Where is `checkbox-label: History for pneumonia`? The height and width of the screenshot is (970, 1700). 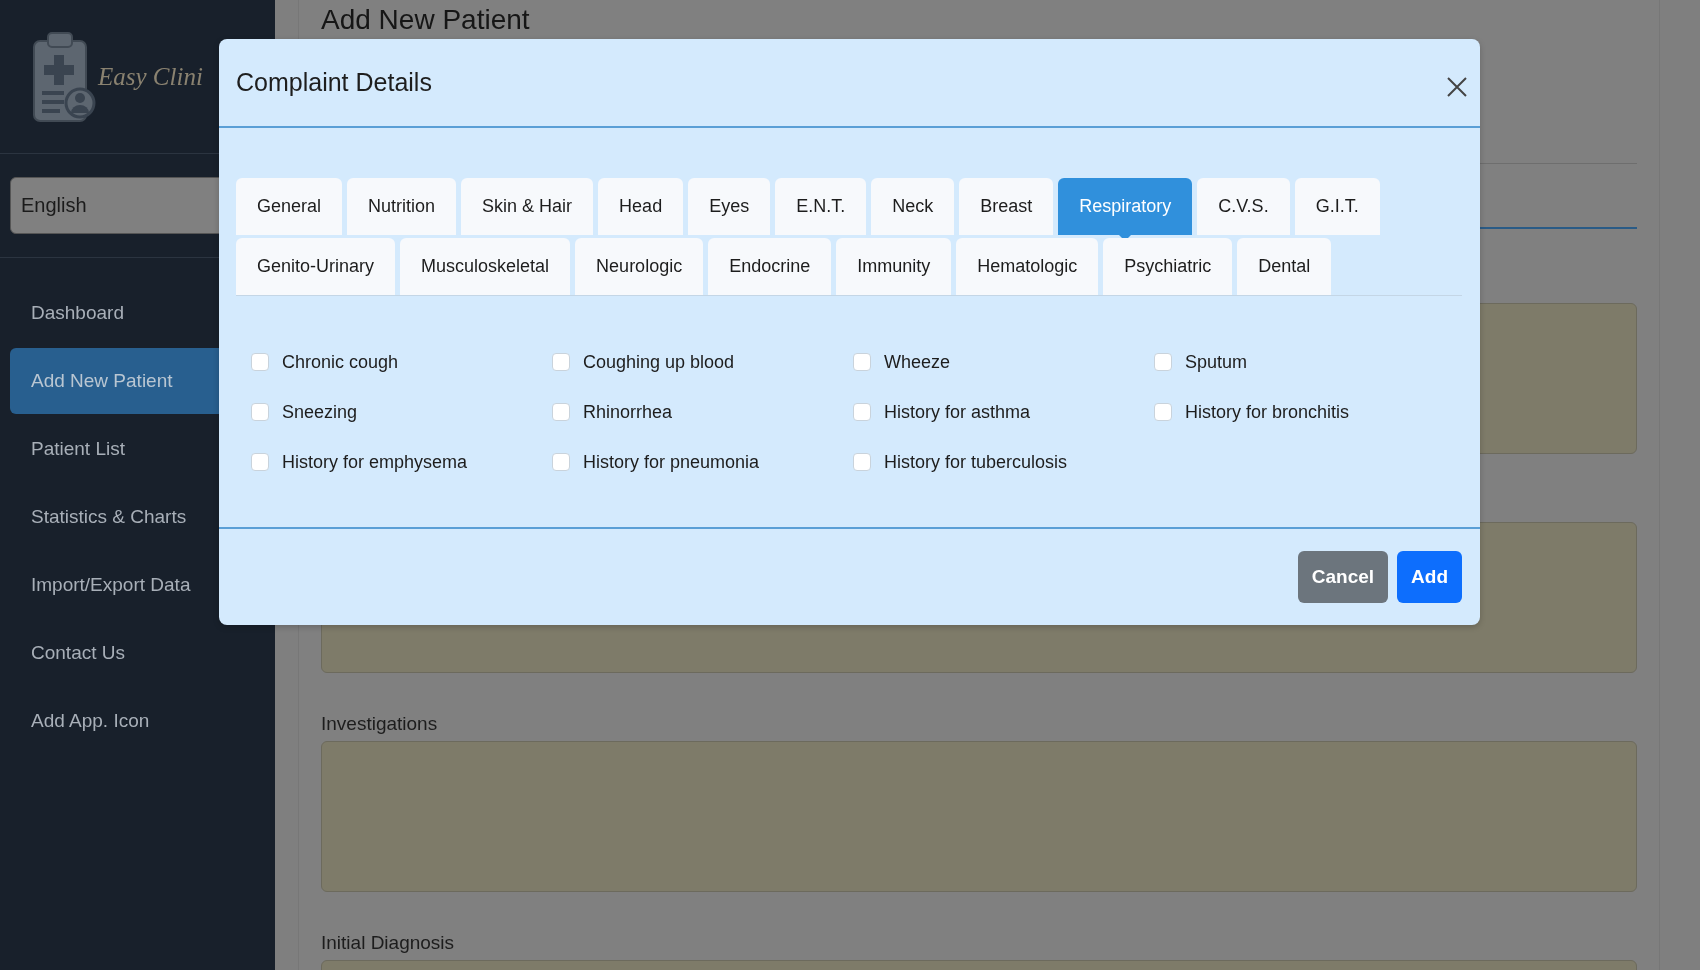
checkbox-label: History for pneumonia is located at coordinates (671, 462).